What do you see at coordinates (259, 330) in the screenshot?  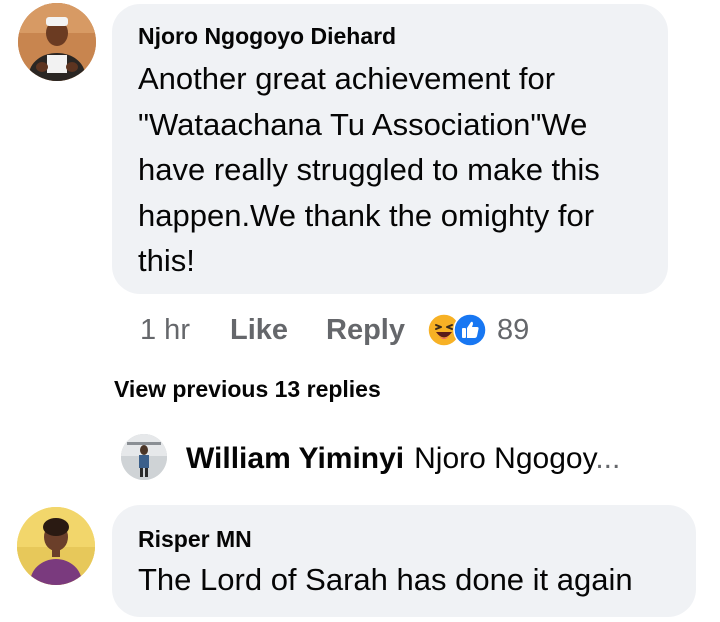 I see `like-button: Like` at bounding box center [259, 330].